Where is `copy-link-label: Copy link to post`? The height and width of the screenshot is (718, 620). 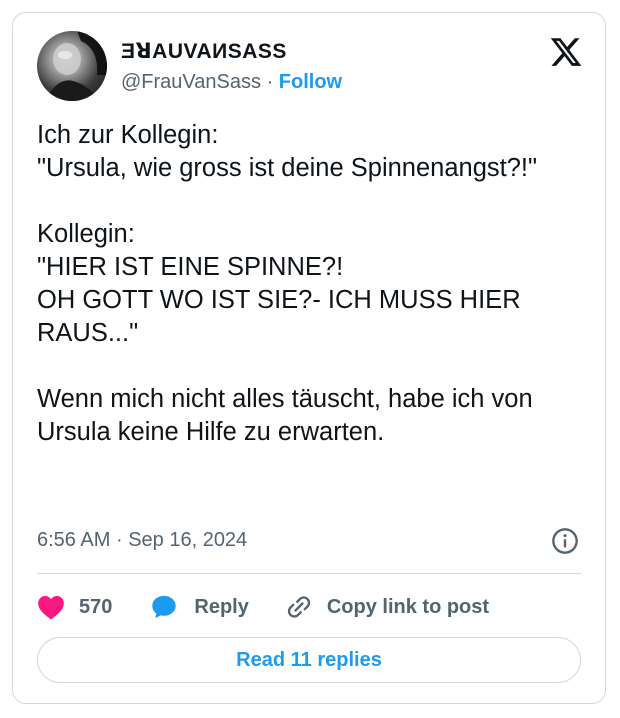 copy-link-label: Copy link to post is located at coordinates (408, 606).